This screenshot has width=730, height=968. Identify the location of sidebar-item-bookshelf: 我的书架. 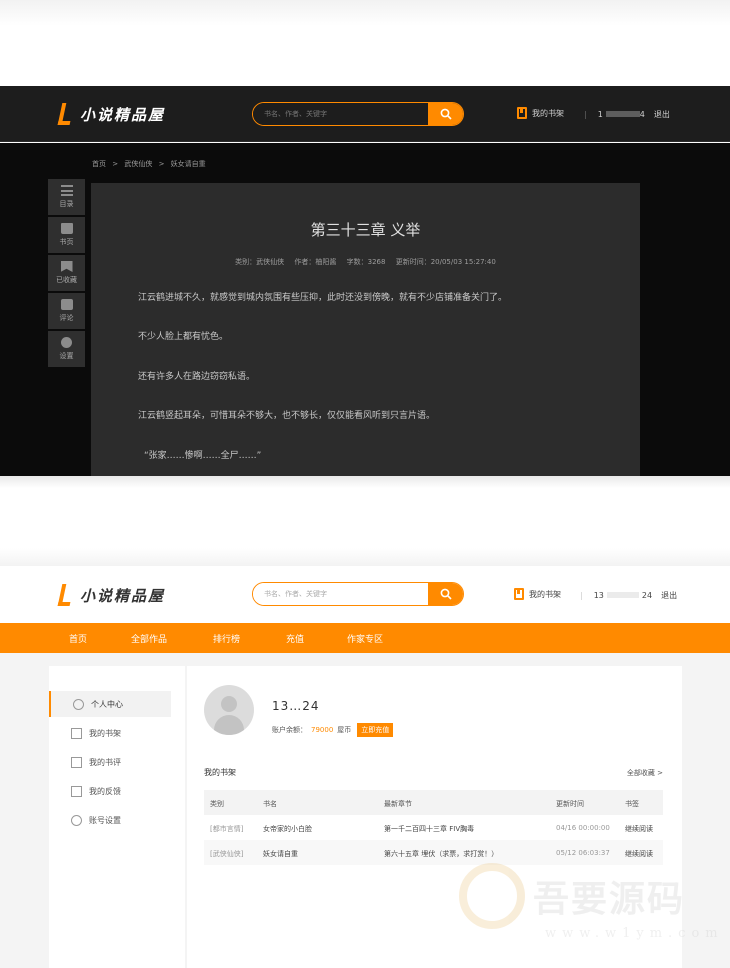
(110, 733).